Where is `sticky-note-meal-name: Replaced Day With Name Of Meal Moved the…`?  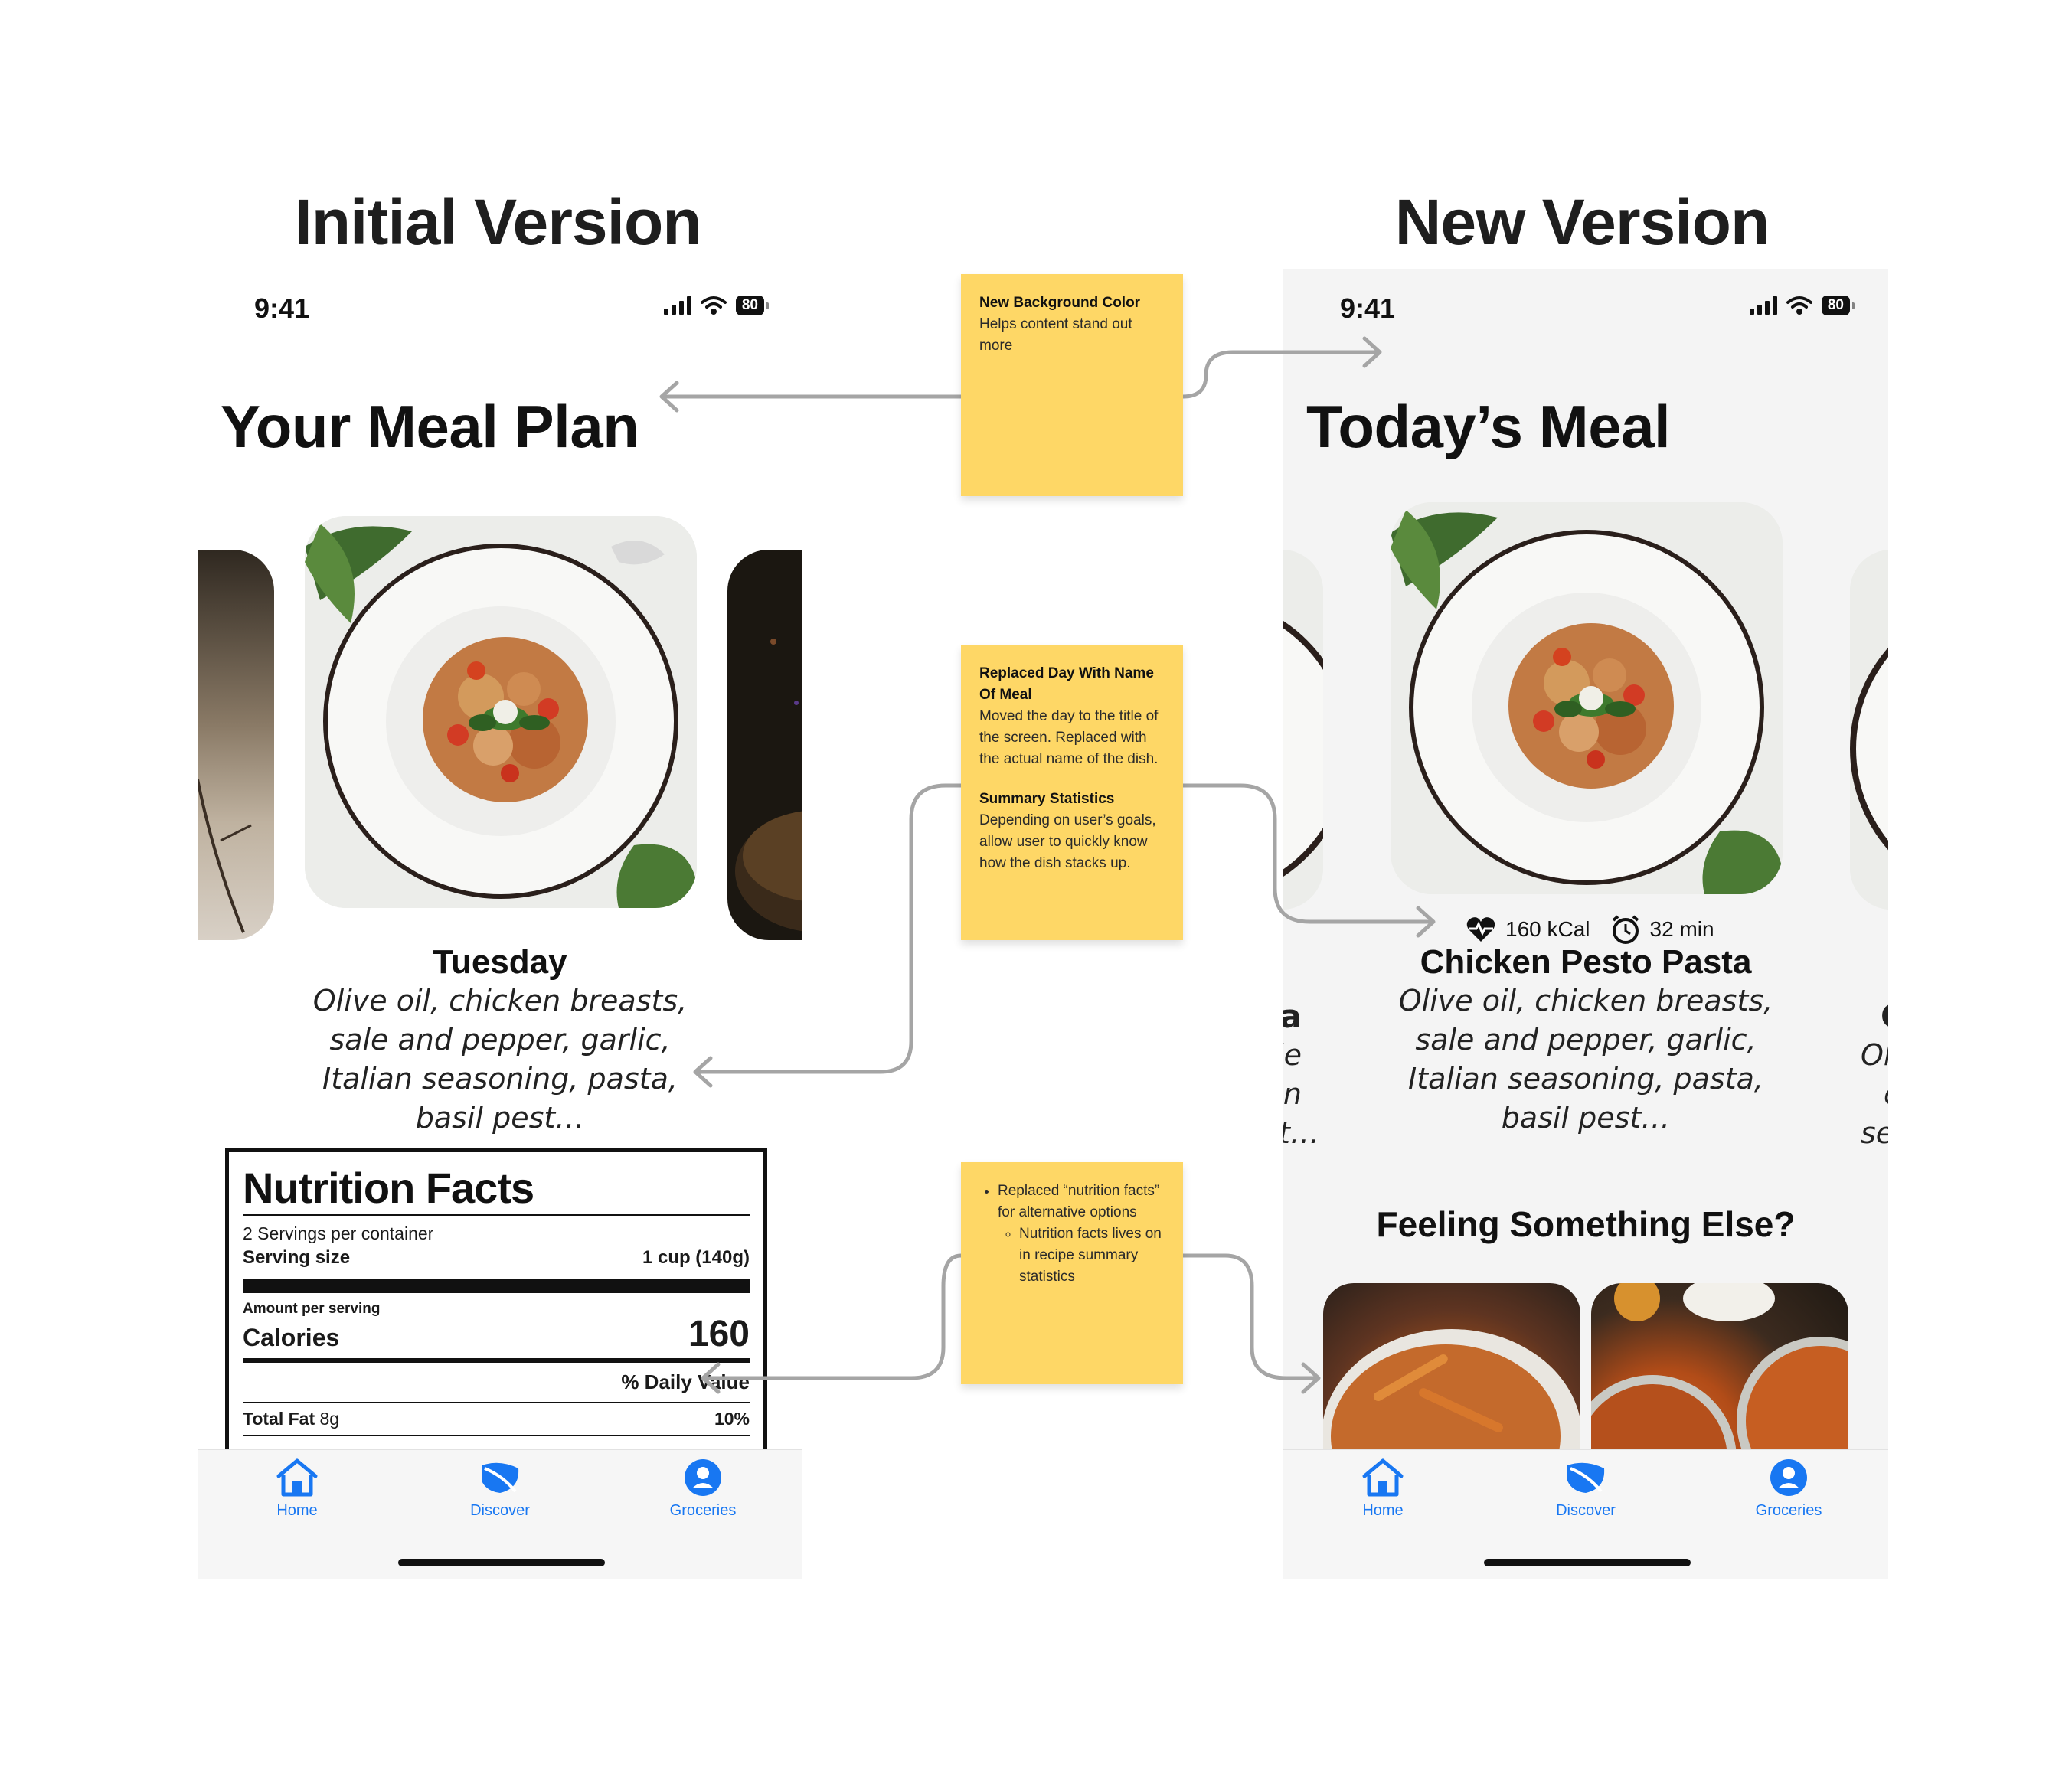 sticky-note-meal-name: Replaced Day With Name Of Meal Moved the… is located at coordinates (1072, 792).